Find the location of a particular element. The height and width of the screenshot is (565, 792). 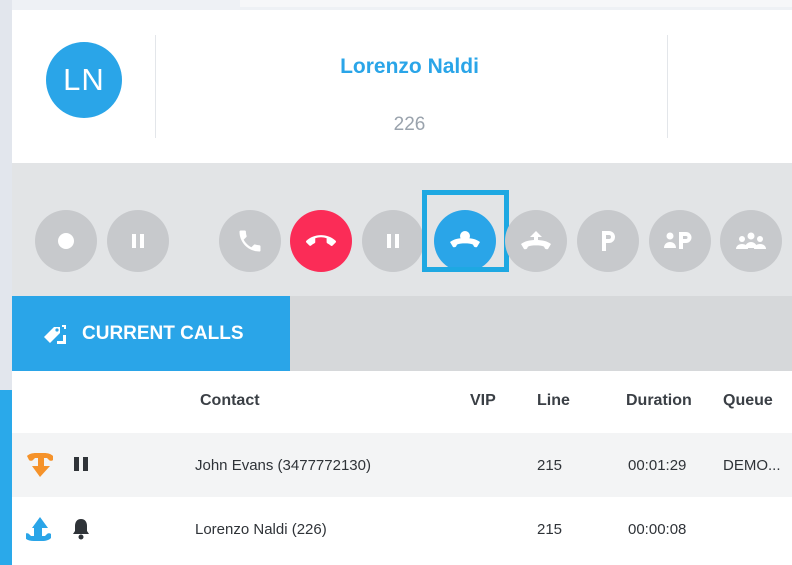

conference-icon is located at coordinates (751, 240).